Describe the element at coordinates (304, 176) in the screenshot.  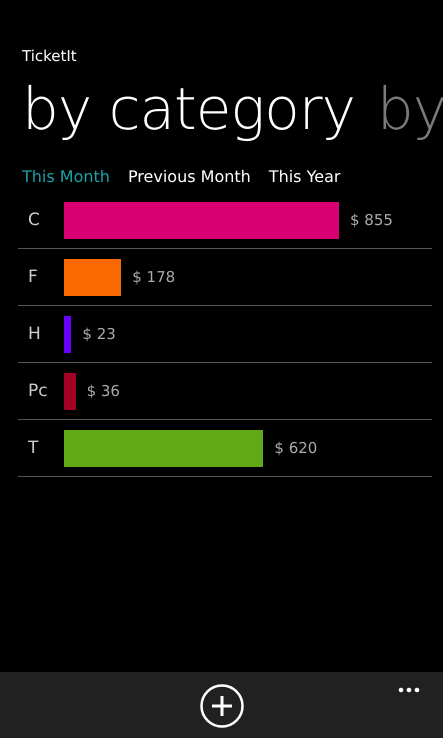
I see `period-tab: This Year` at that location.